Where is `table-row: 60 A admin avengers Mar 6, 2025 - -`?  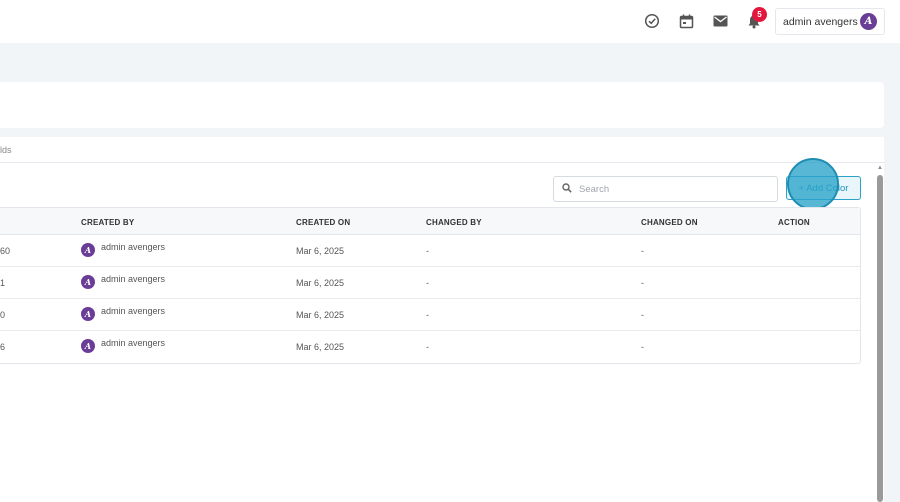 table-row: 60 A admin avengers Mar 6, 2025 - - is located at coordinates (430, 251).